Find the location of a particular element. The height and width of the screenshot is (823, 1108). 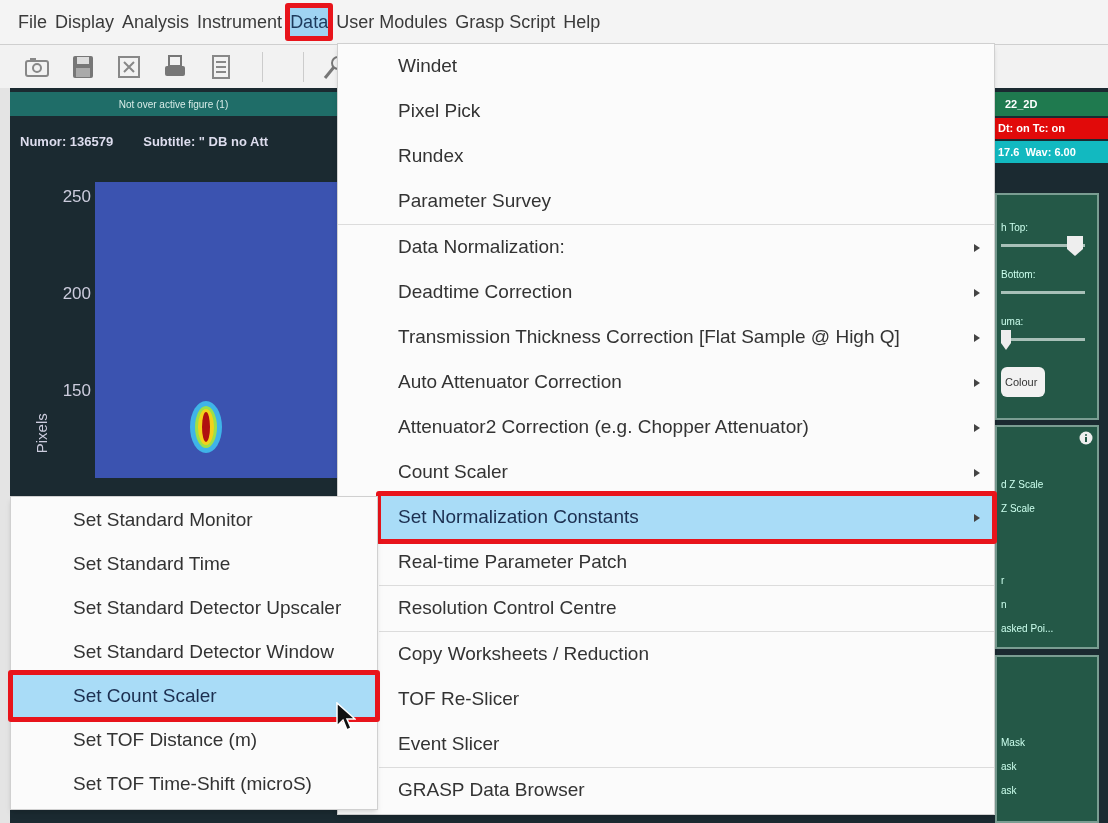

menu-option: Attenuator2 Correction (e.g. Chopper Attenuator) is located at coordinates (666, 427).